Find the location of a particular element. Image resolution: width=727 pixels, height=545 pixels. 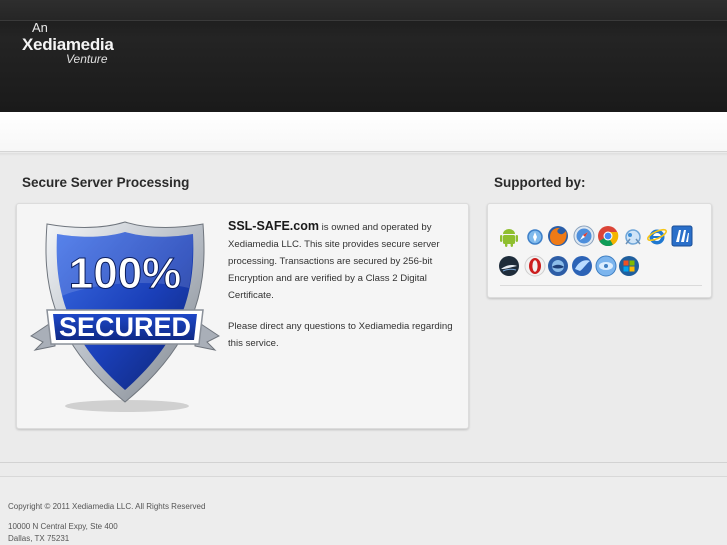

footer-separator is located at coordinates (363, 462).